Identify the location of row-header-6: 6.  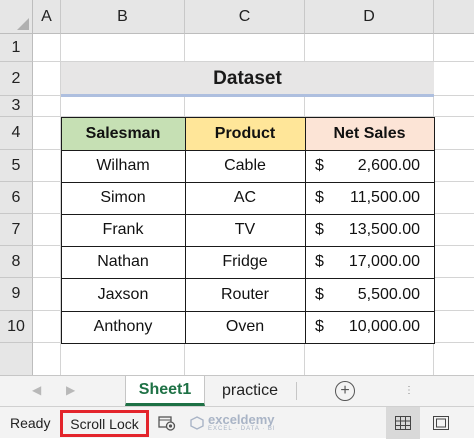
(16, 198).